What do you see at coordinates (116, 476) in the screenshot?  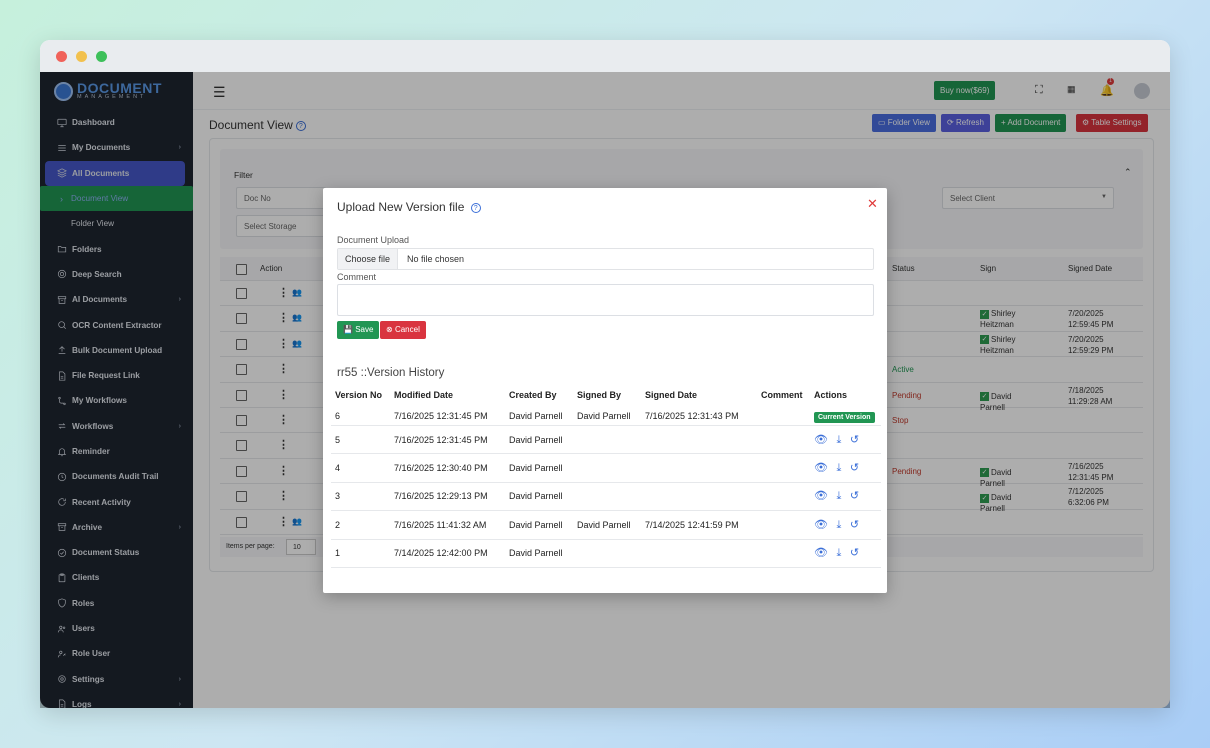 I see `sidebar-item-documents-audit-trail: Documents Audit Trail` at bounding box center [116, 476].